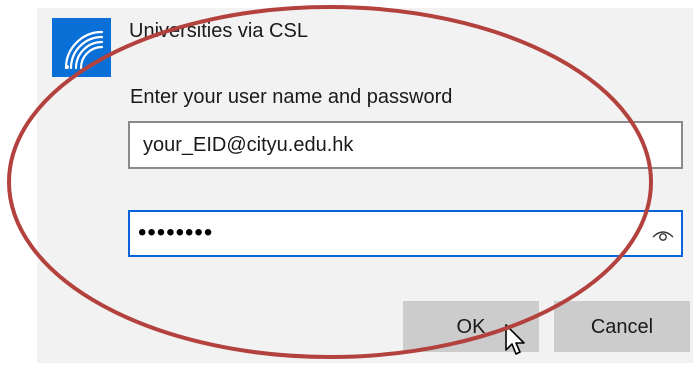  What do you see at coordinates (176, 232) in the screenshot?
I see `password-masked-value: ••••••••` at bounding box center [176, 232].